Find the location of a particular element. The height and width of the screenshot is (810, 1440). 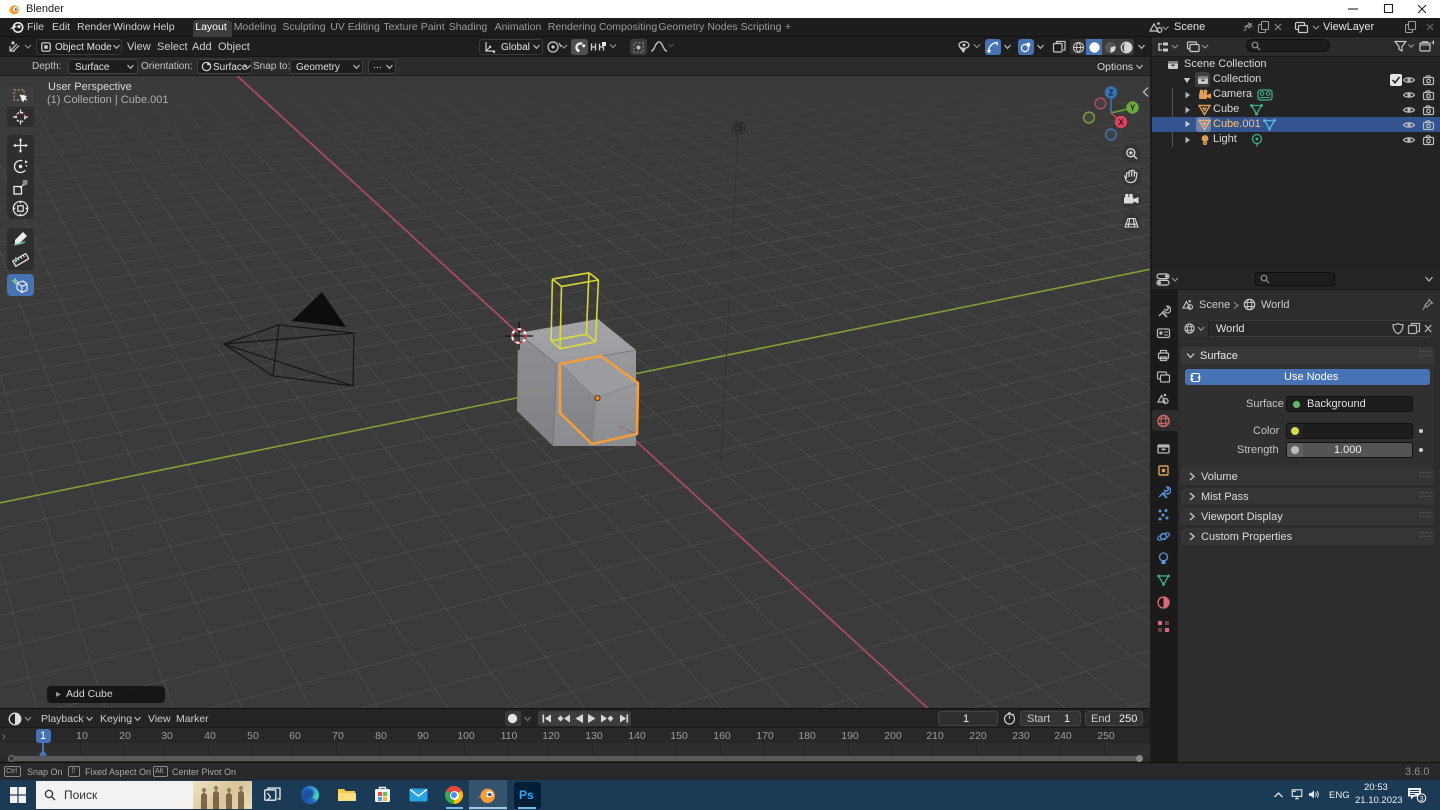

svg-text: Y is located at coordinates (1133, 108).